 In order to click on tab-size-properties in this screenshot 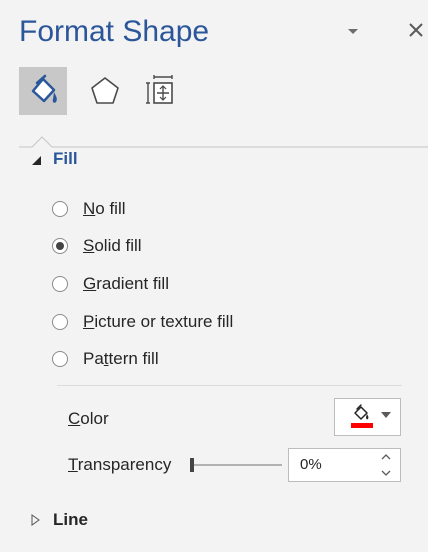, I will do `click(162, 91)`.